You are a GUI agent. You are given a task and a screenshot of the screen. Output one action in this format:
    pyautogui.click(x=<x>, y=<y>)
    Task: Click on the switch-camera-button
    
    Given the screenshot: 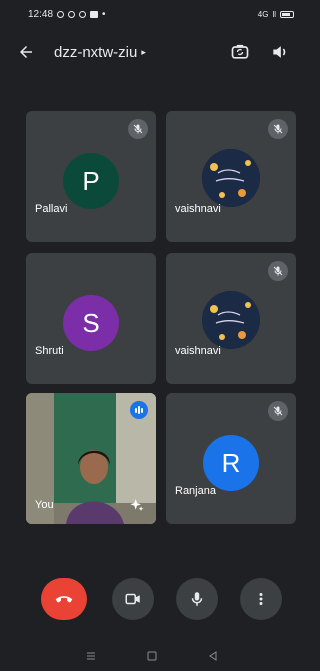 What is the action you would take?
    pyautogui.click(x=240, y=52)
    